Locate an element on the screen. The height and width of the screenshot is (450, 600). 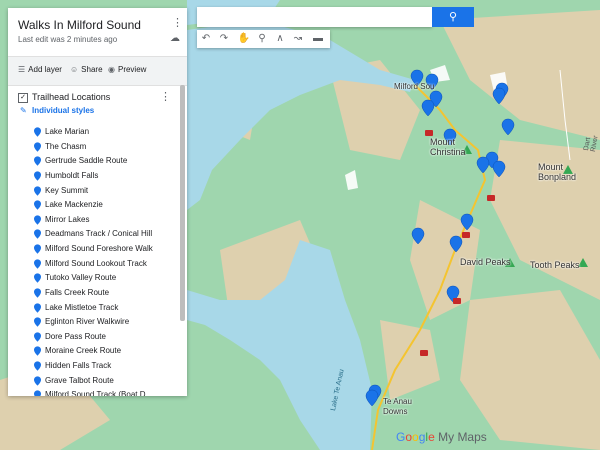
list-item: Lake Marian is located at coordinates (94, 131).